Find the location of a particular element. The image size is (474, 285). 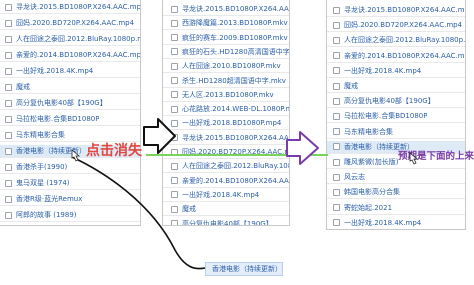

drag-path-line is located at coordinates (138, 213).